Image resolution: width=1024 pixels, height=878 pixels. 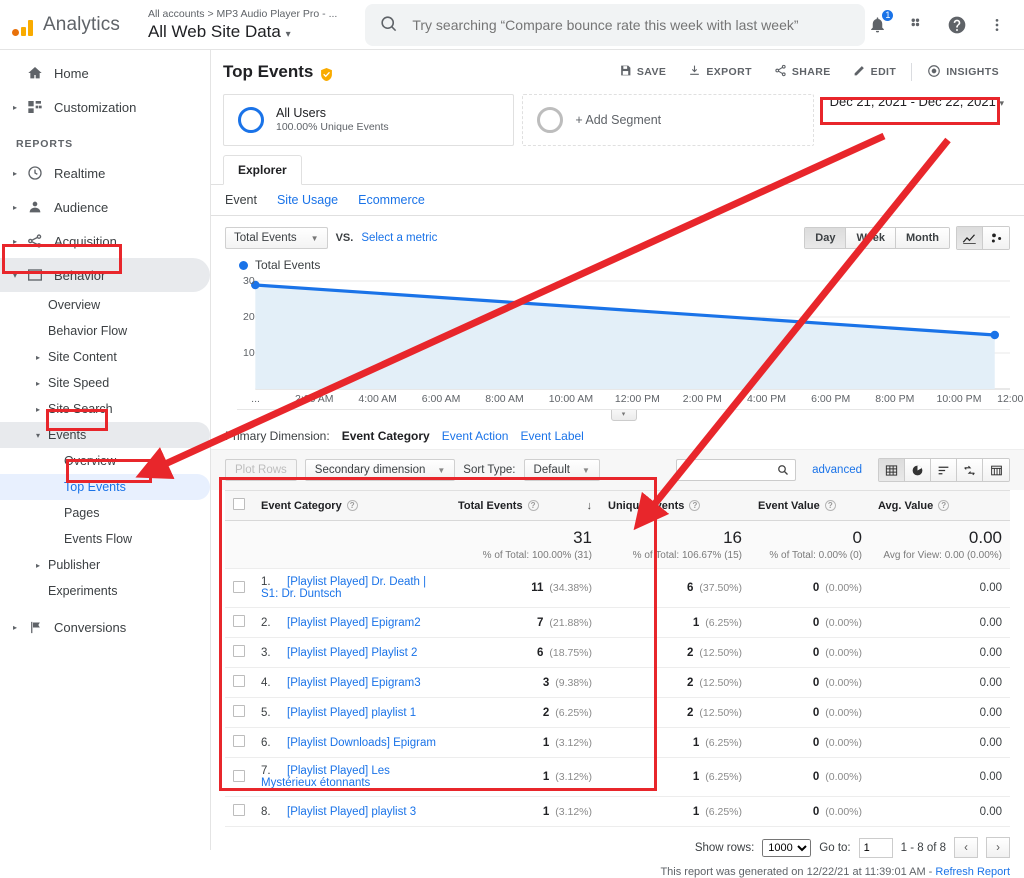 I want to click on sort-type-select: Default ▼, so click(x=561, y=470).